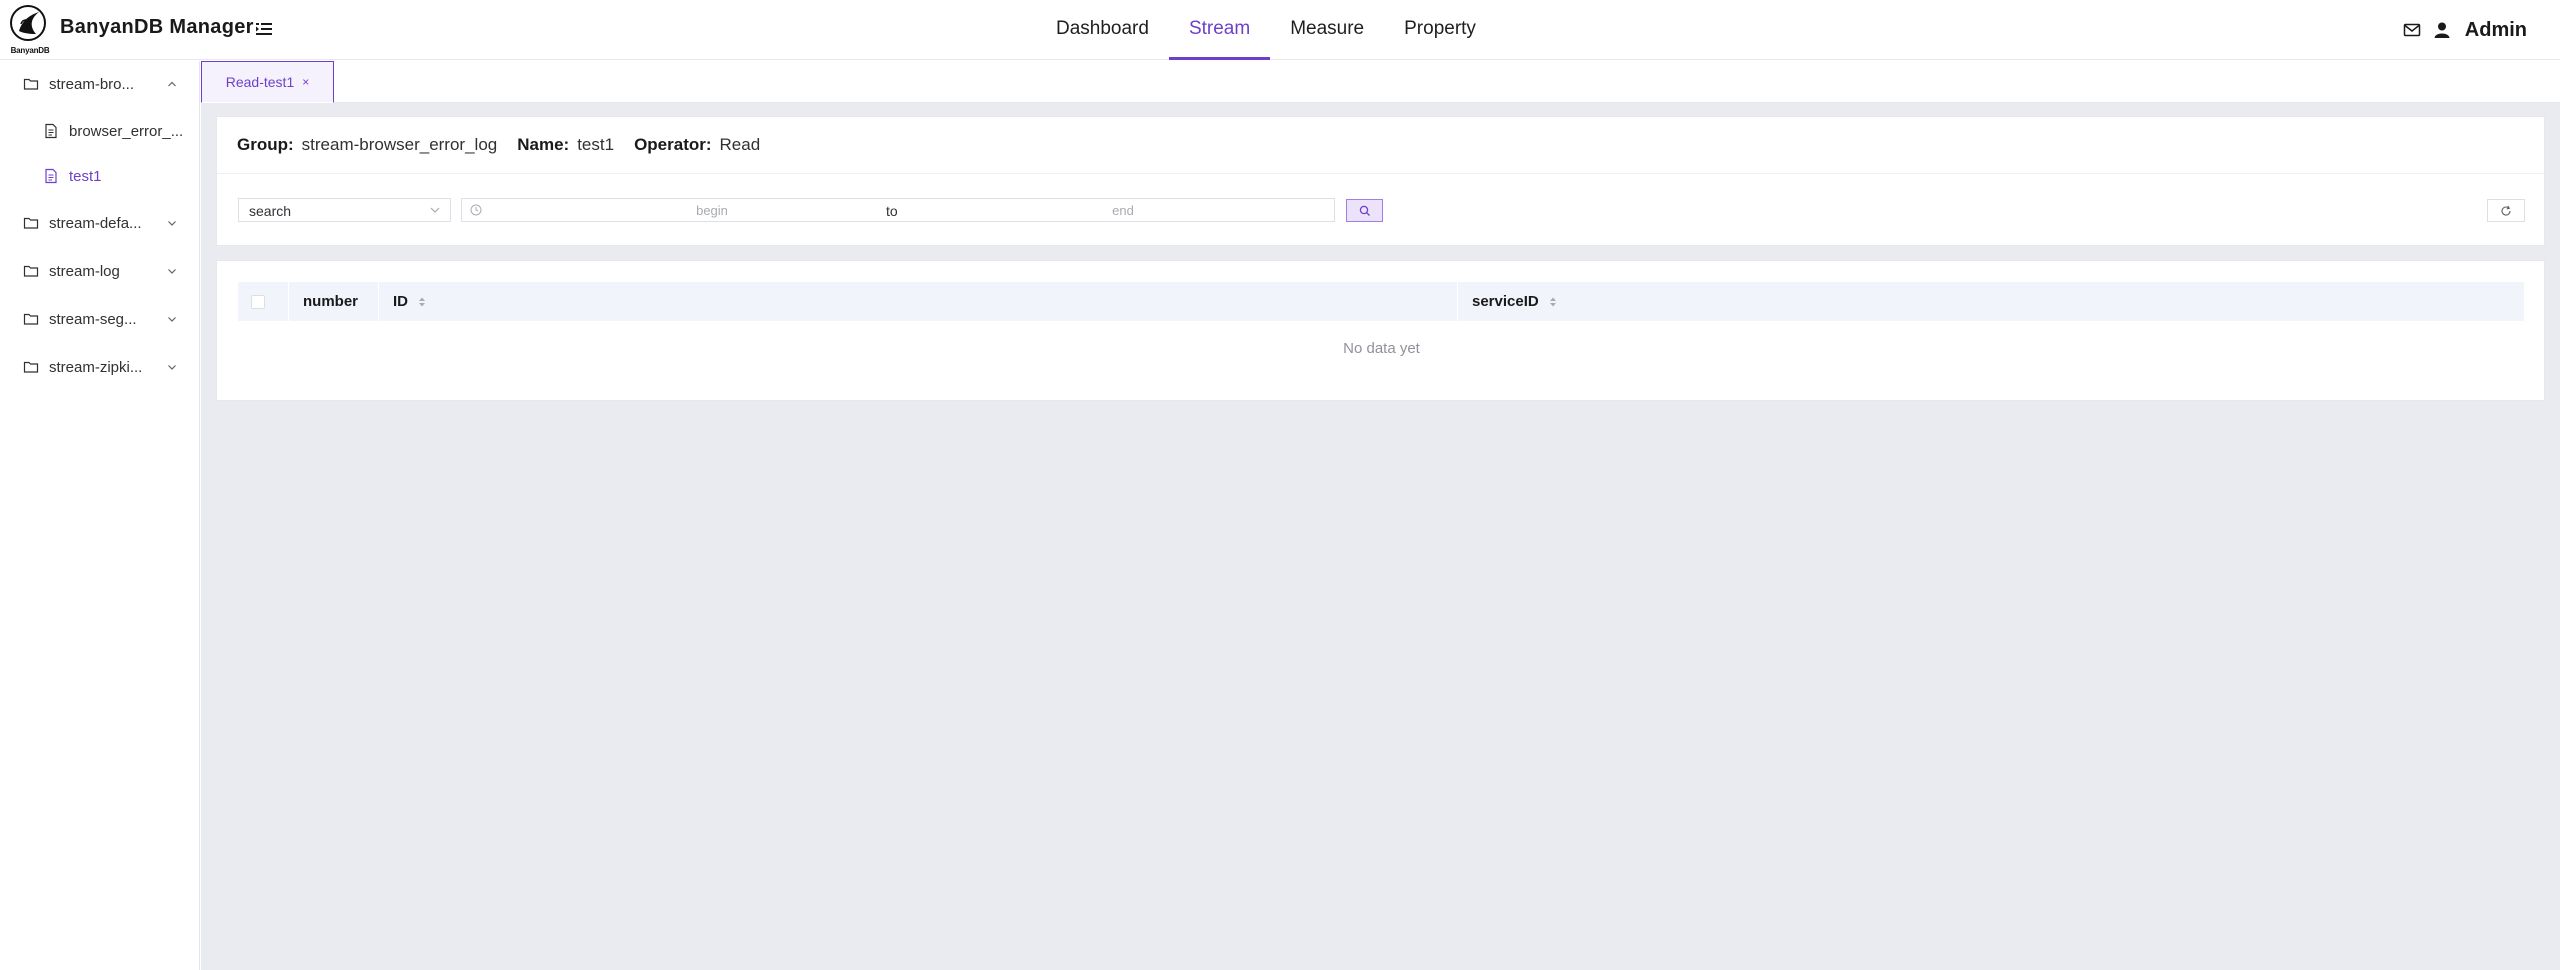 Image resolution: width=2560 pixels, height=970 pixels. Describe the element at coordinates (1102, 30) in the screenshot. I see `nav-dashboard: Dashboard` at that location.